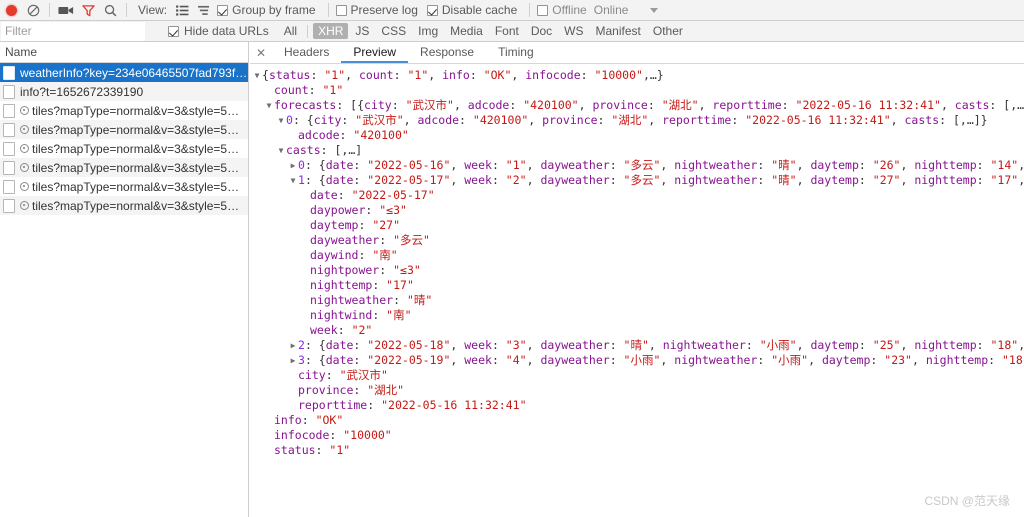 The width and height of the screenshot is (1024, 517). What do you see at coordinates (354, 255) in the screenshot?
I see `json-line-content: daywind: "南"` at bounding box center [354, 255].